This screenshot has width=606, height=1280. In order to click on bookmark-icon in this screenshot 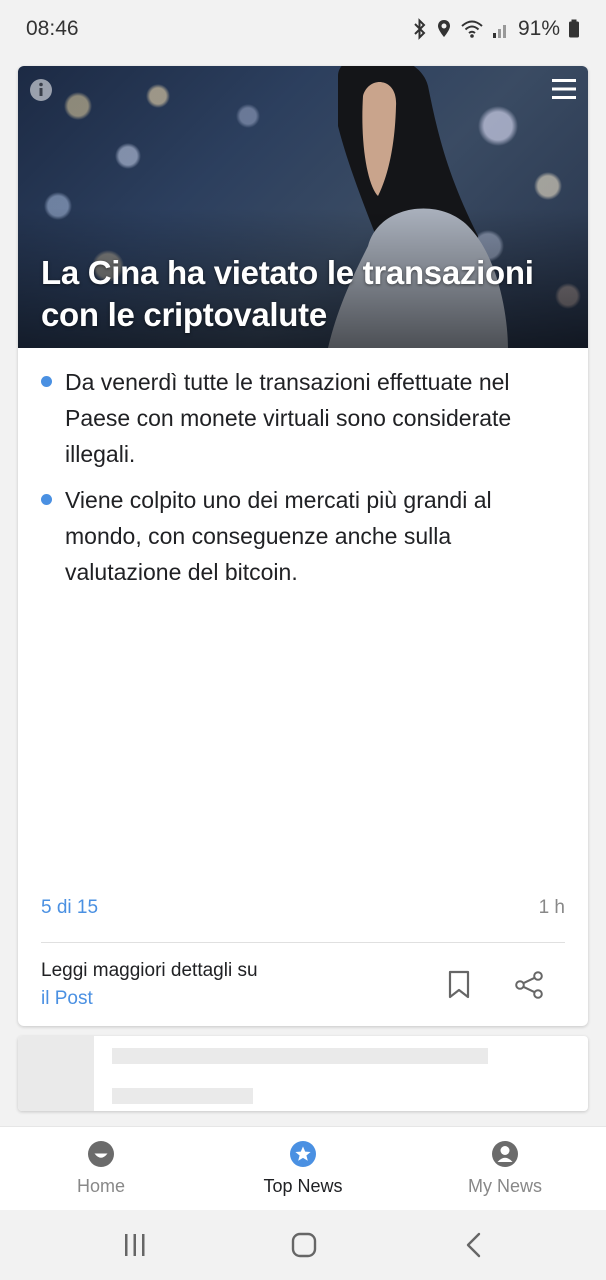, I will do `click(459, 985)`.